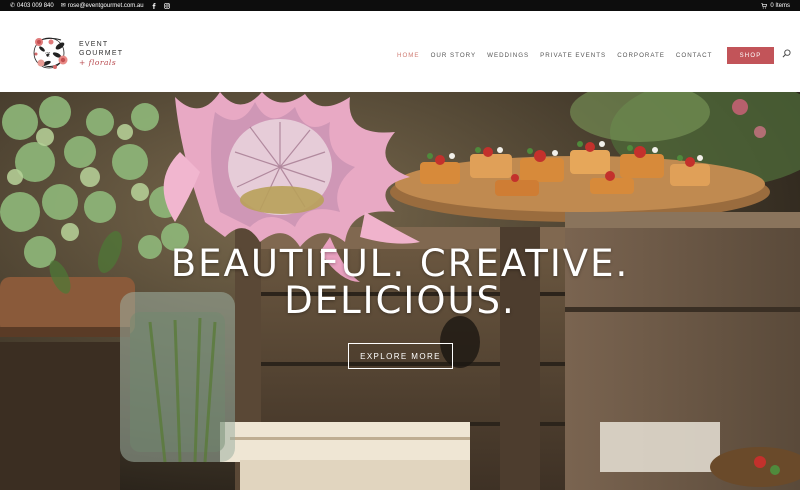 This screenshot has height=490, width=800. I want to click on instagram-icon, so click(166, 5).